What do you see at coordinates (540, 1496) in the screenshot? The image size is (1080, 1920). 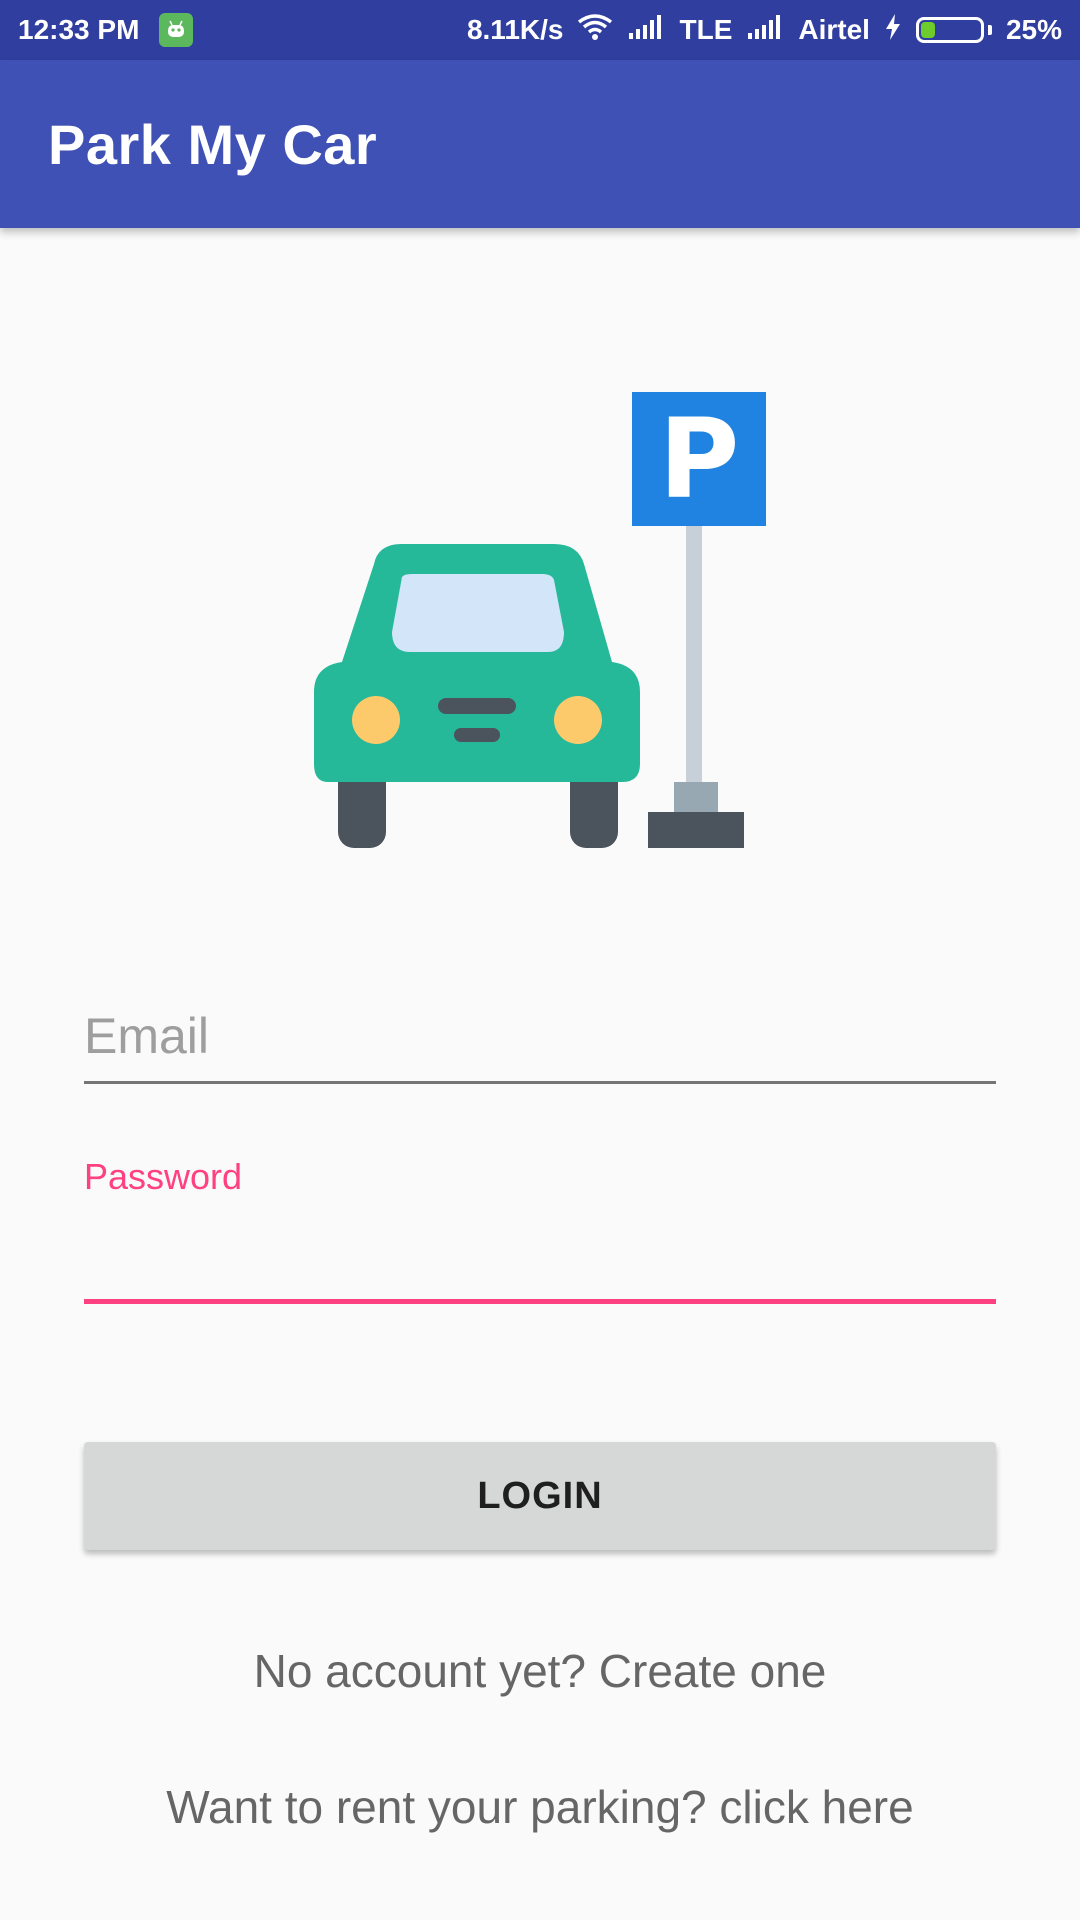 I see `login-button: LOGIN` at bounding box center [540, 1496].